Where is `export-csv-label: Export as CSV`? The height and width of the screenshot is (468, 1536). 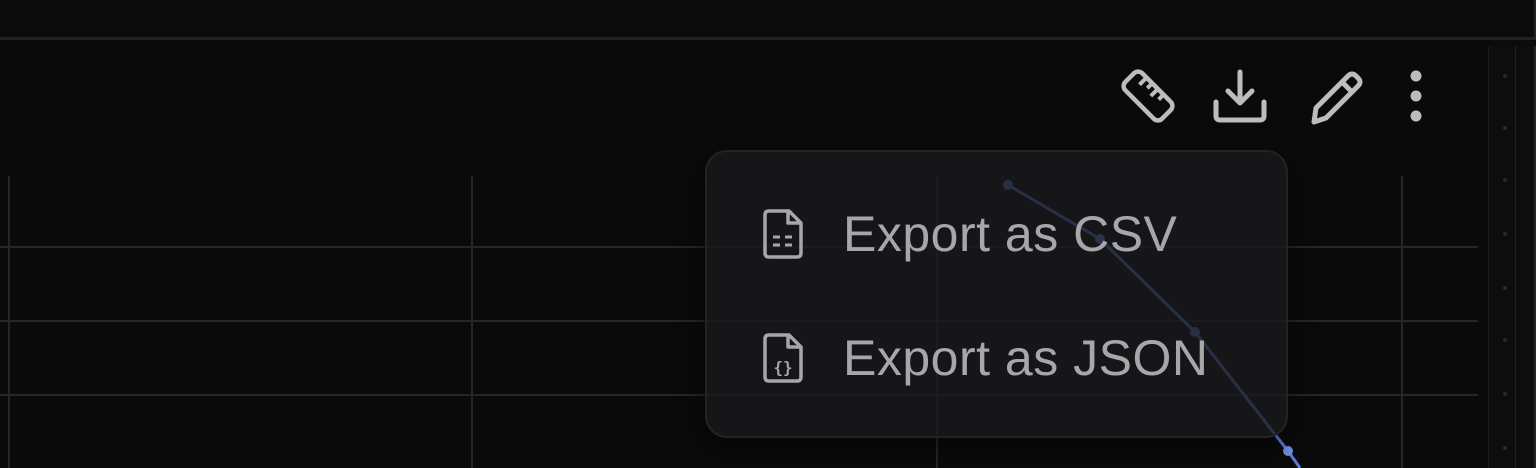
export-csv-label: Export as CSV is located at coordinates (1010, 234).